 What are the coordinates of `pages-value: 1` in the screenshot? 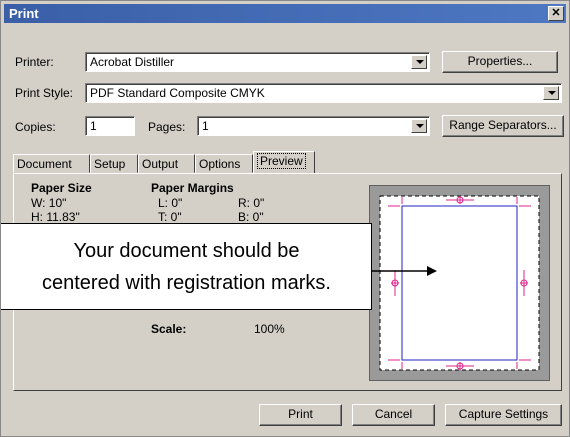 It's located at (205, 126).